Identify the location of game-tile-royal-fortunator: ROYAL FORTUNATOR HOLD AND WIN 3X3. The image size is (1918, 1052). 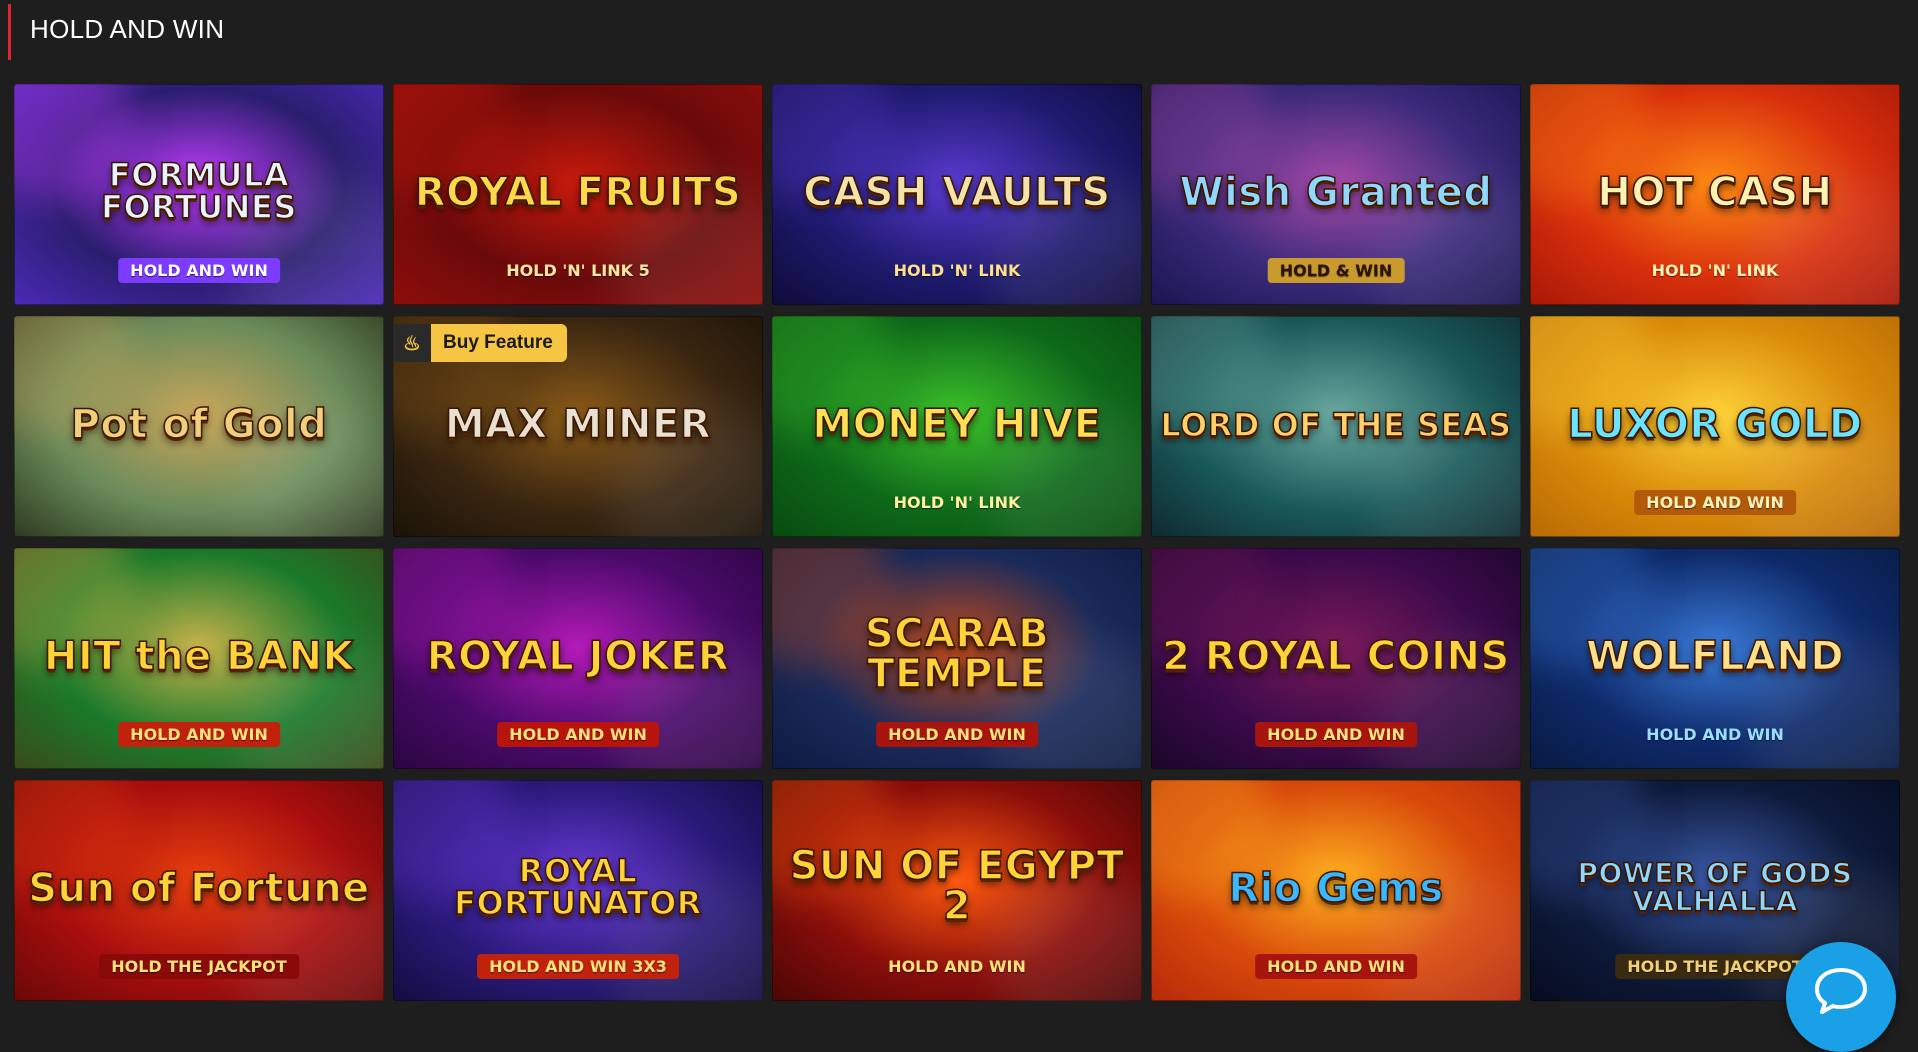
(578, 890).